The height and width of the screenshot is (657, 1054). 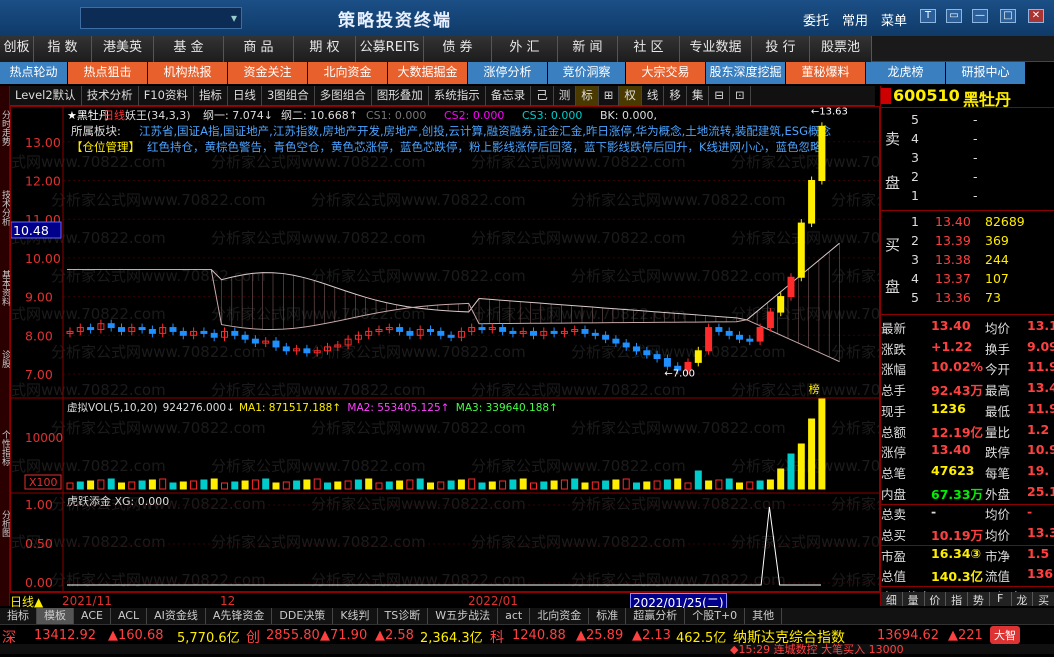 I want to click on toolbar-button: 技术分析, so click(x=110, y=96).